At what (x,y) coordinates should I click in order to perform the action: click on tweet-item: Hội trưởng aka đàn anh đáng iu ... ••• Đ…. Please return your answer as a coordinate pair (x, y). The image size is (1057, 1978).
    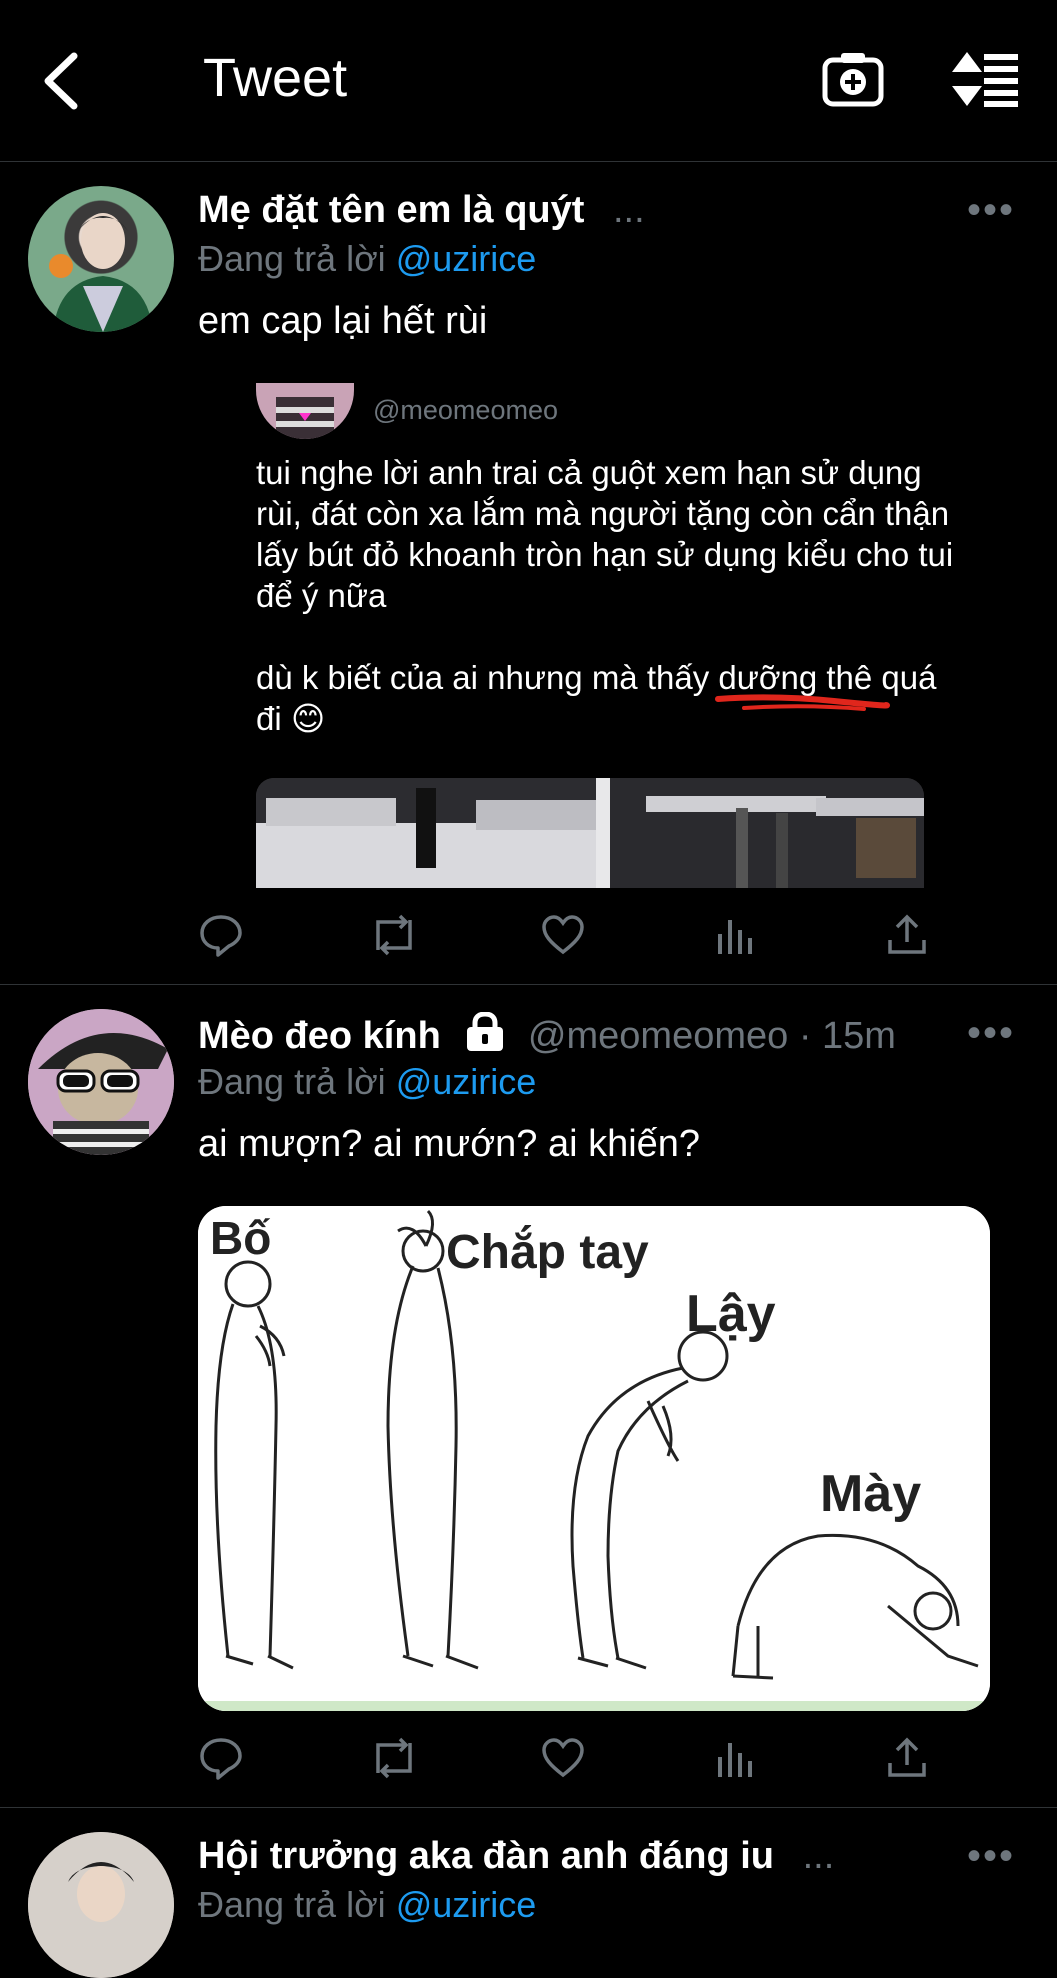
    Looking at the image, I should click on (528, 1893).